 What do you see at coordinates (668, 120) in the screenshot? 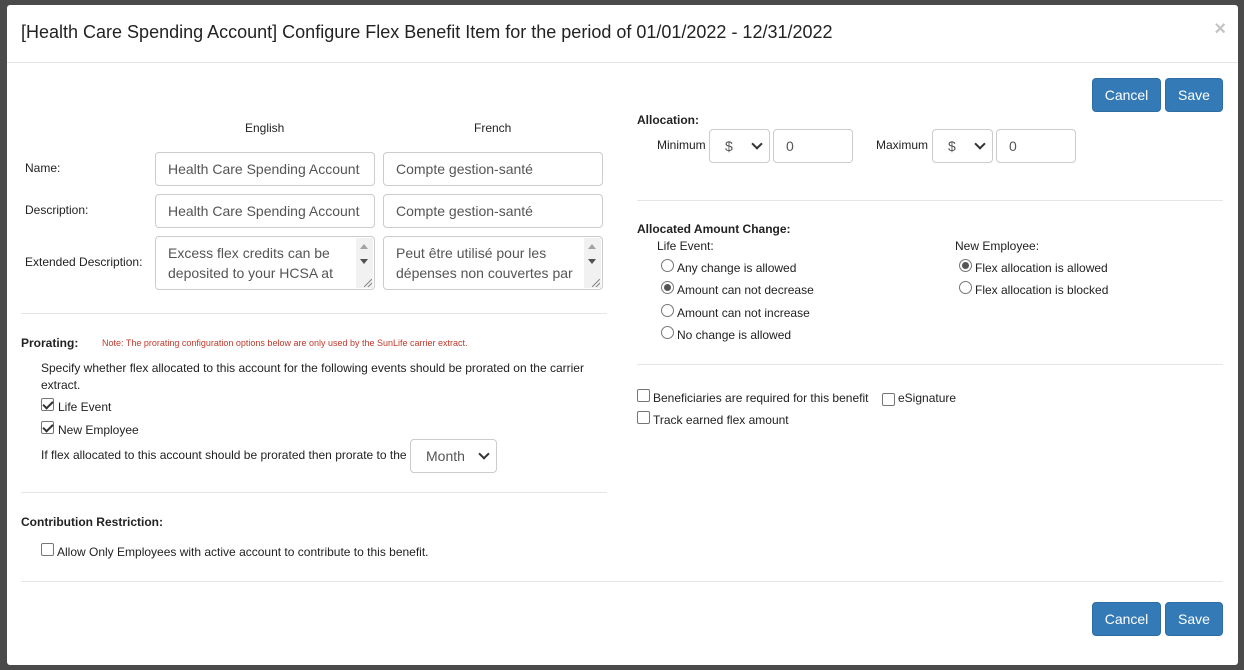
I see `allocation-heading: Allocation:` at bounding box center [668, 120].